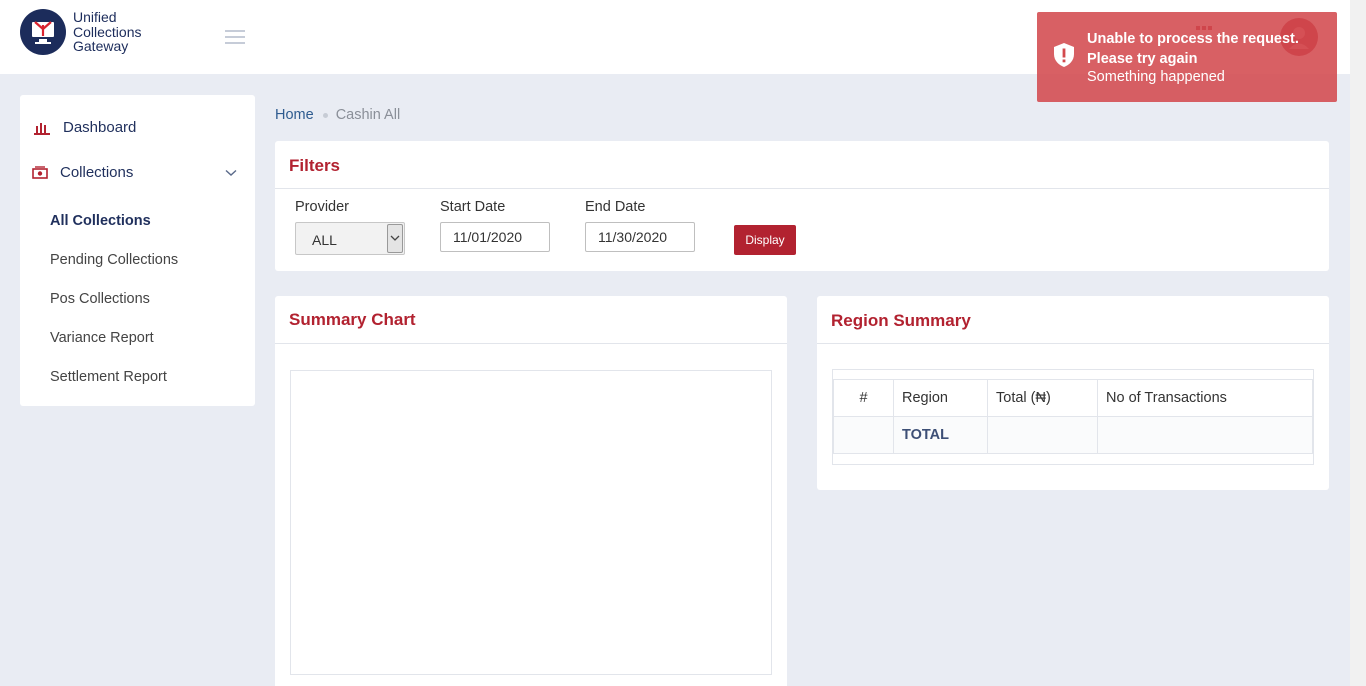 The height and width of the screenshot is (686, 1366). I want to click on column-header-transactions: No of Transactions, so click(1205, 398).